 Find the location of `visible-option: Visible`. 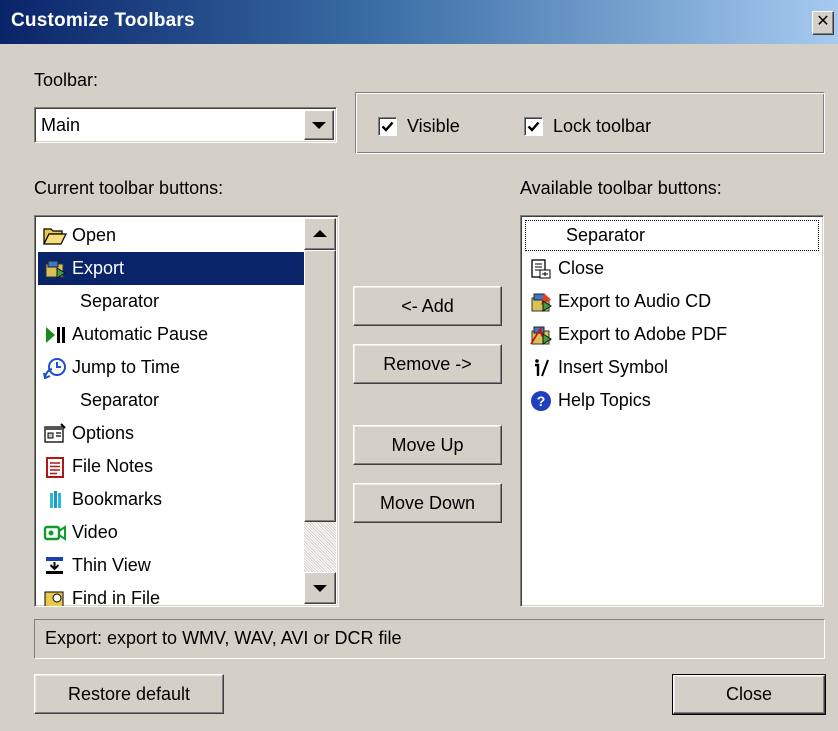

visible-option: Visible is located at coordinates (419, 126).